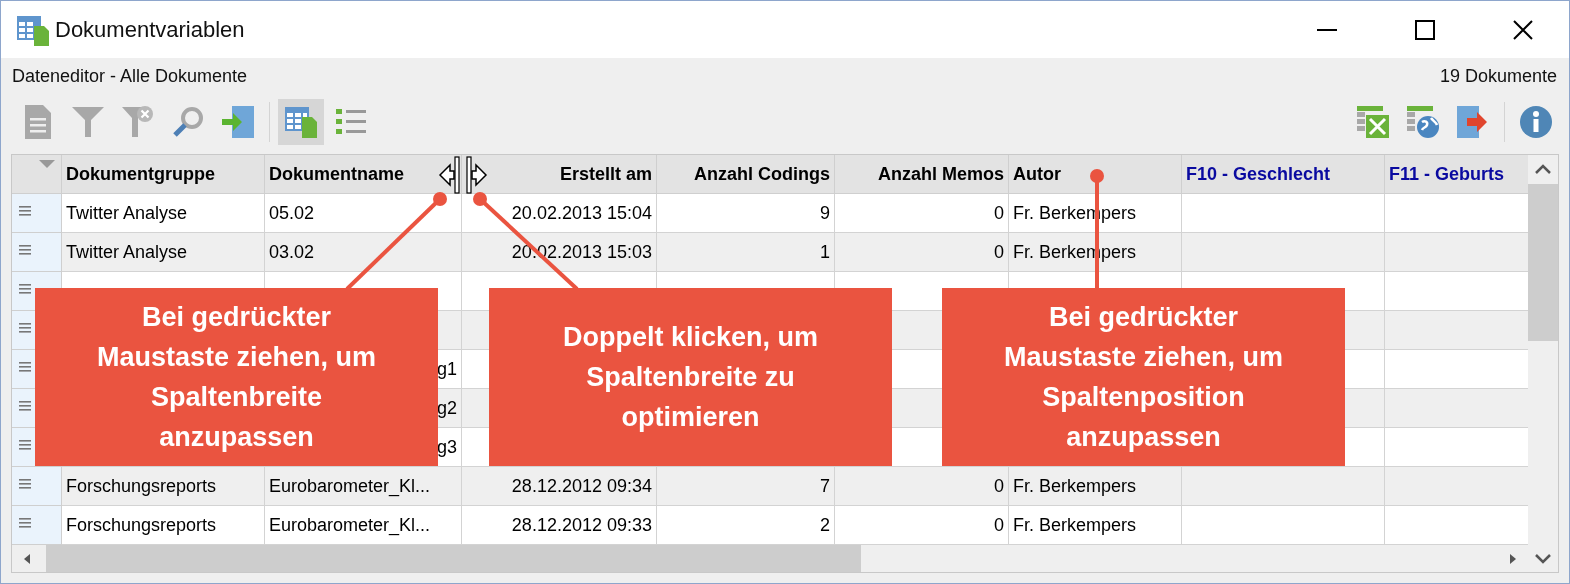 The image size is (1570, 584). I want to click on maximize-icon, so click(1425, 29).